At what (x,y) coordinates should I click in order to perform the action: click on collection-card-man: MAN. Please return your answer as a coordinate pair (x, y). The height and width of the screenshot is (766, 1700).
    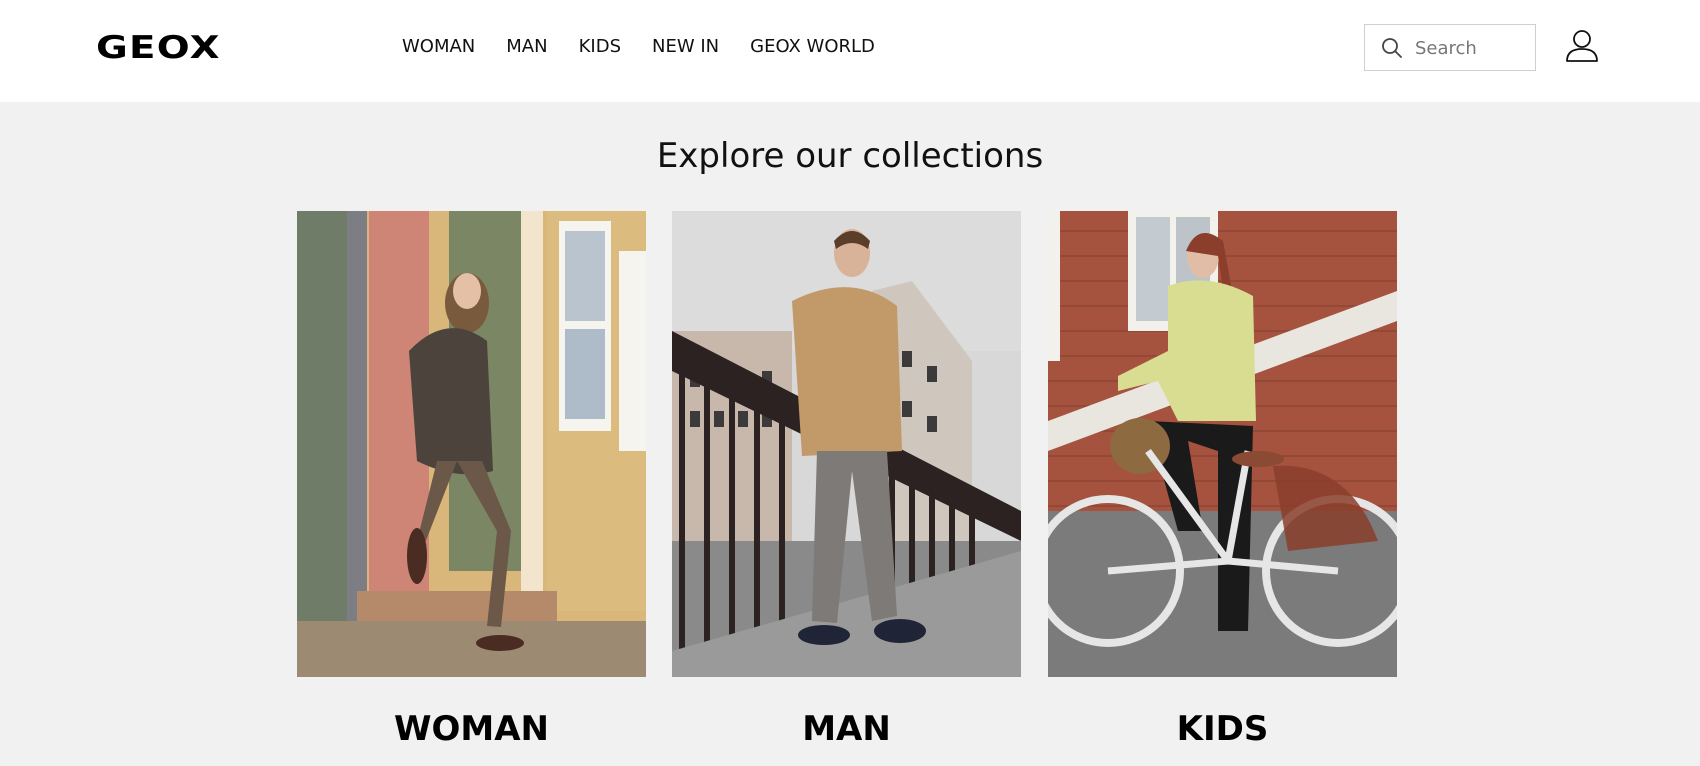
    Looking at the image, I should click on (846, 480).